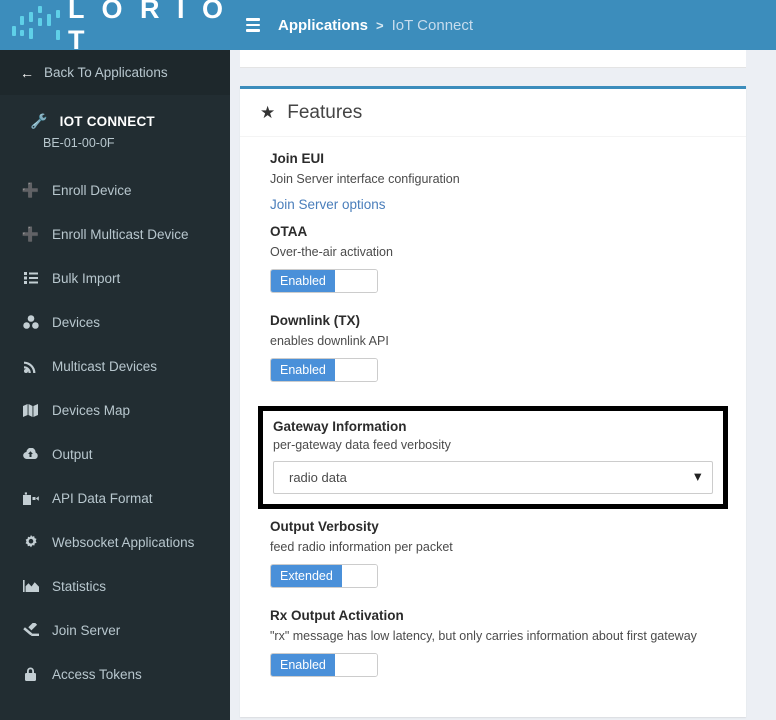  What do you see at coordinates (289, 231) in the screenshot?
I see `feature-title: OTAA` at bounding box center [289, 231].